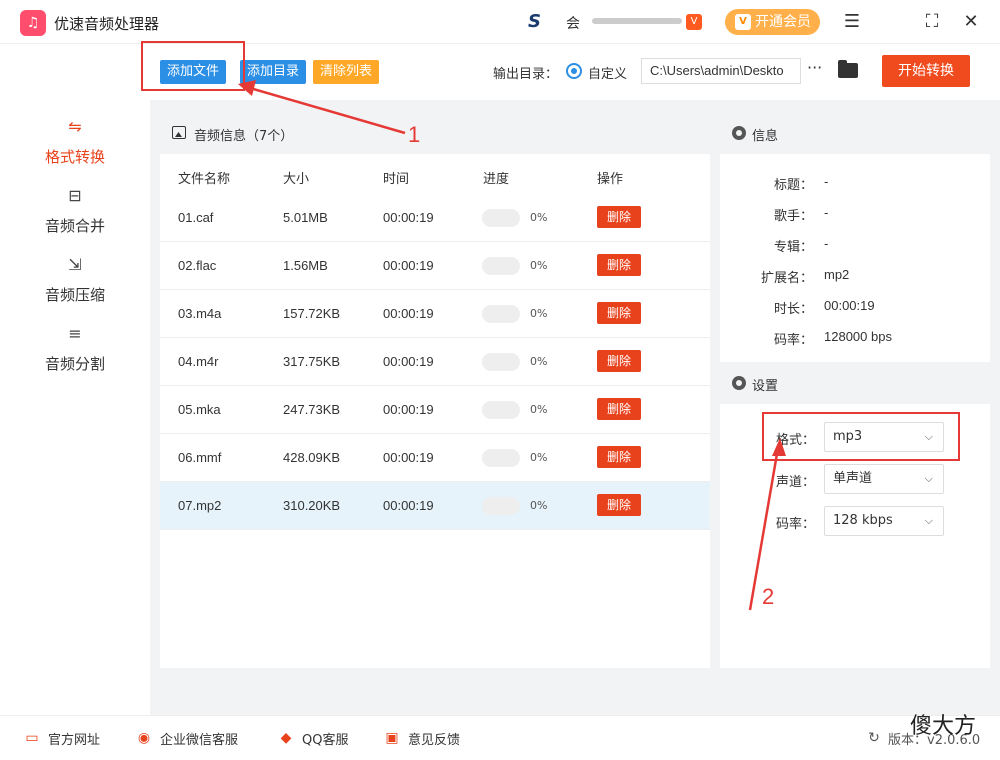  What do you see at coordinates (500, 22) in the screenshot?
I see `title-bar: ♫ 优速音频处理器 S 会 V V 开通会员 ☰ ⛶ ✕` at bounding box center [500, 22].